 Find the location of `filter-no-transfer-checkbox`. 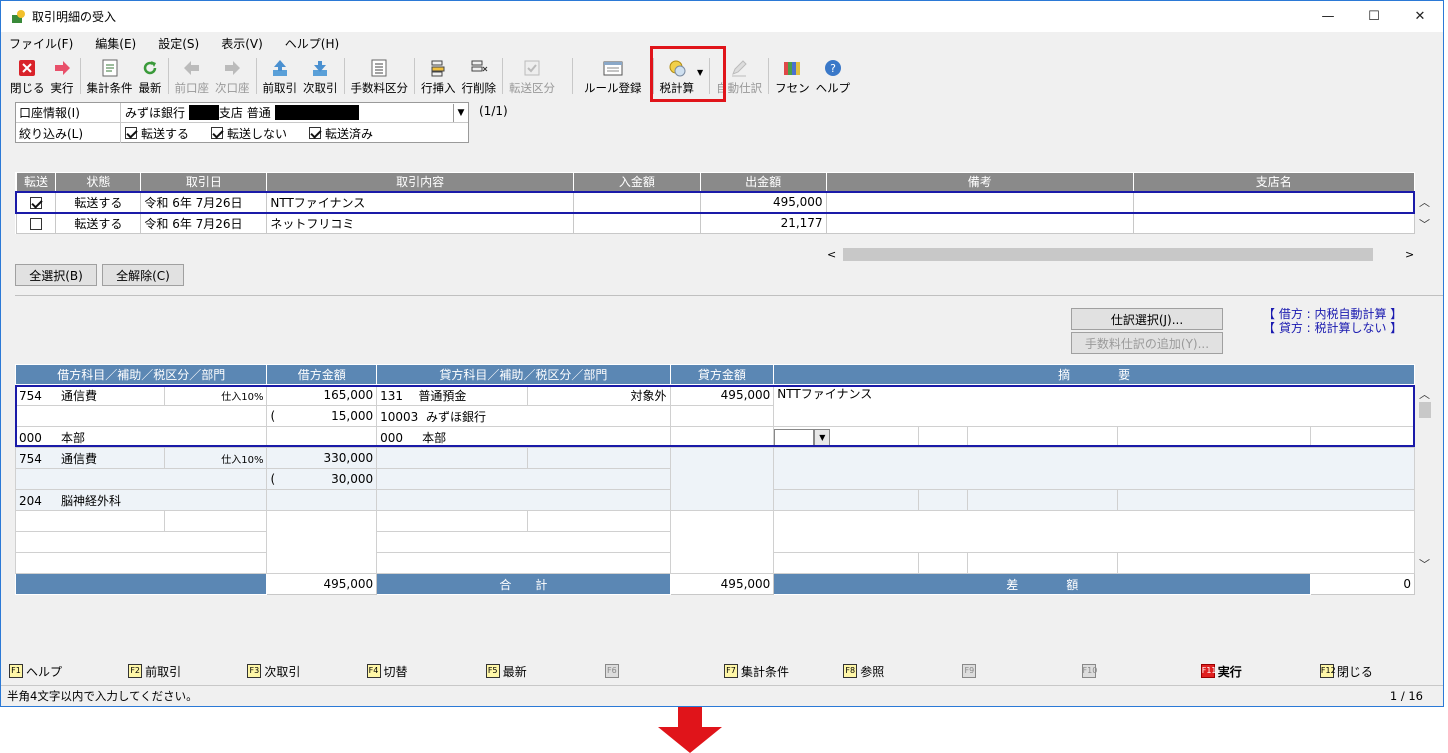

filter-no-transfer-checkbox is located at coordinates (217, 133).